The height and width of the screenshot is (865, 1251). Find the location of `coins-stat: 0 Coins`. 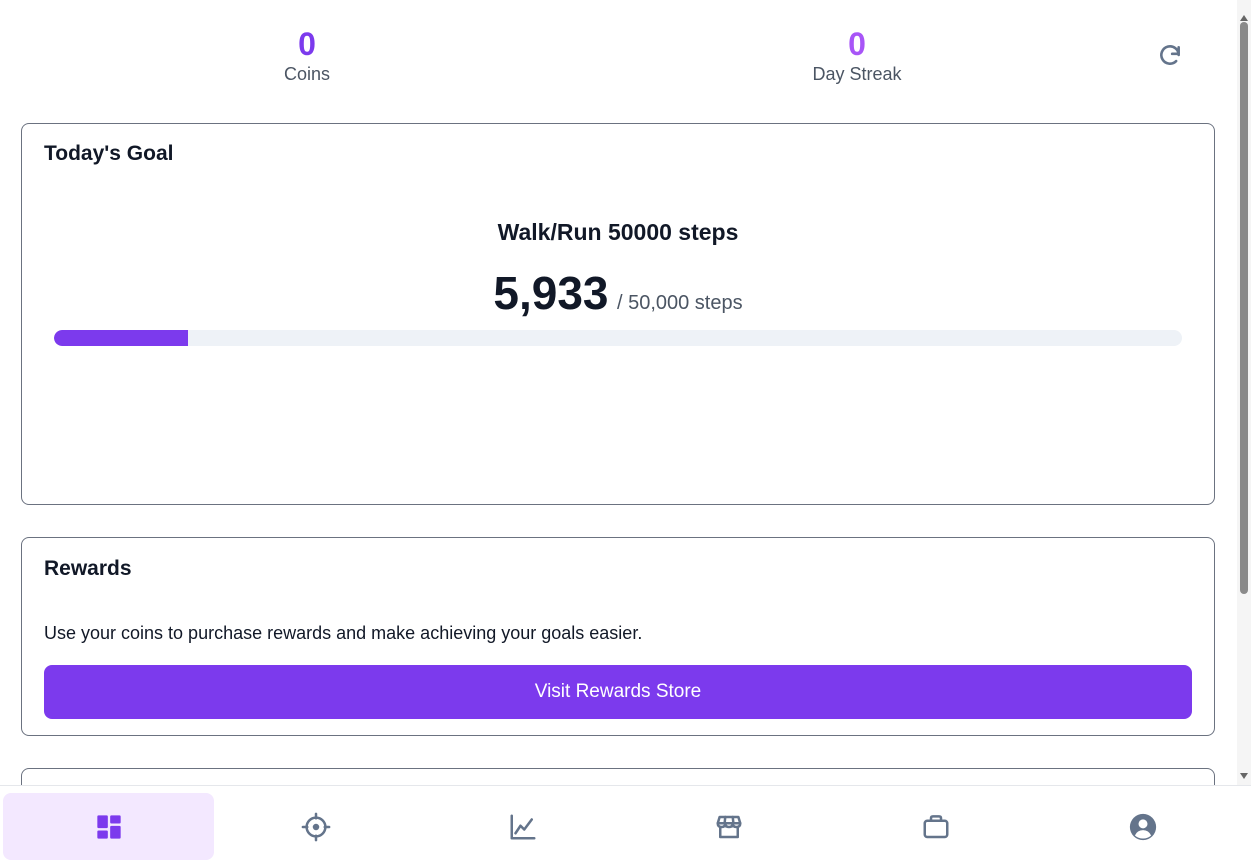

coins-stat: 0 Coins is located at coordinates (307, 56).